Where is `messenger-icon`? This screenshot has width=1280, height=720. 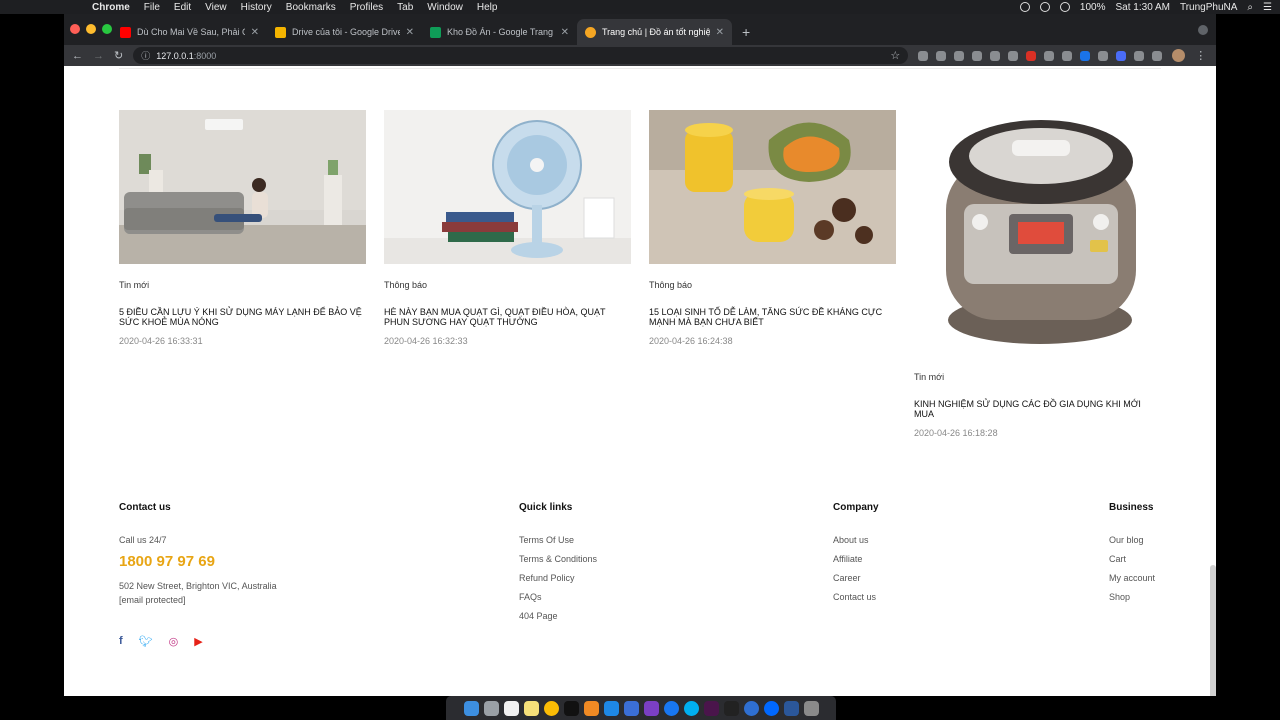 messenger-icon is located at coordinates (671, 708).